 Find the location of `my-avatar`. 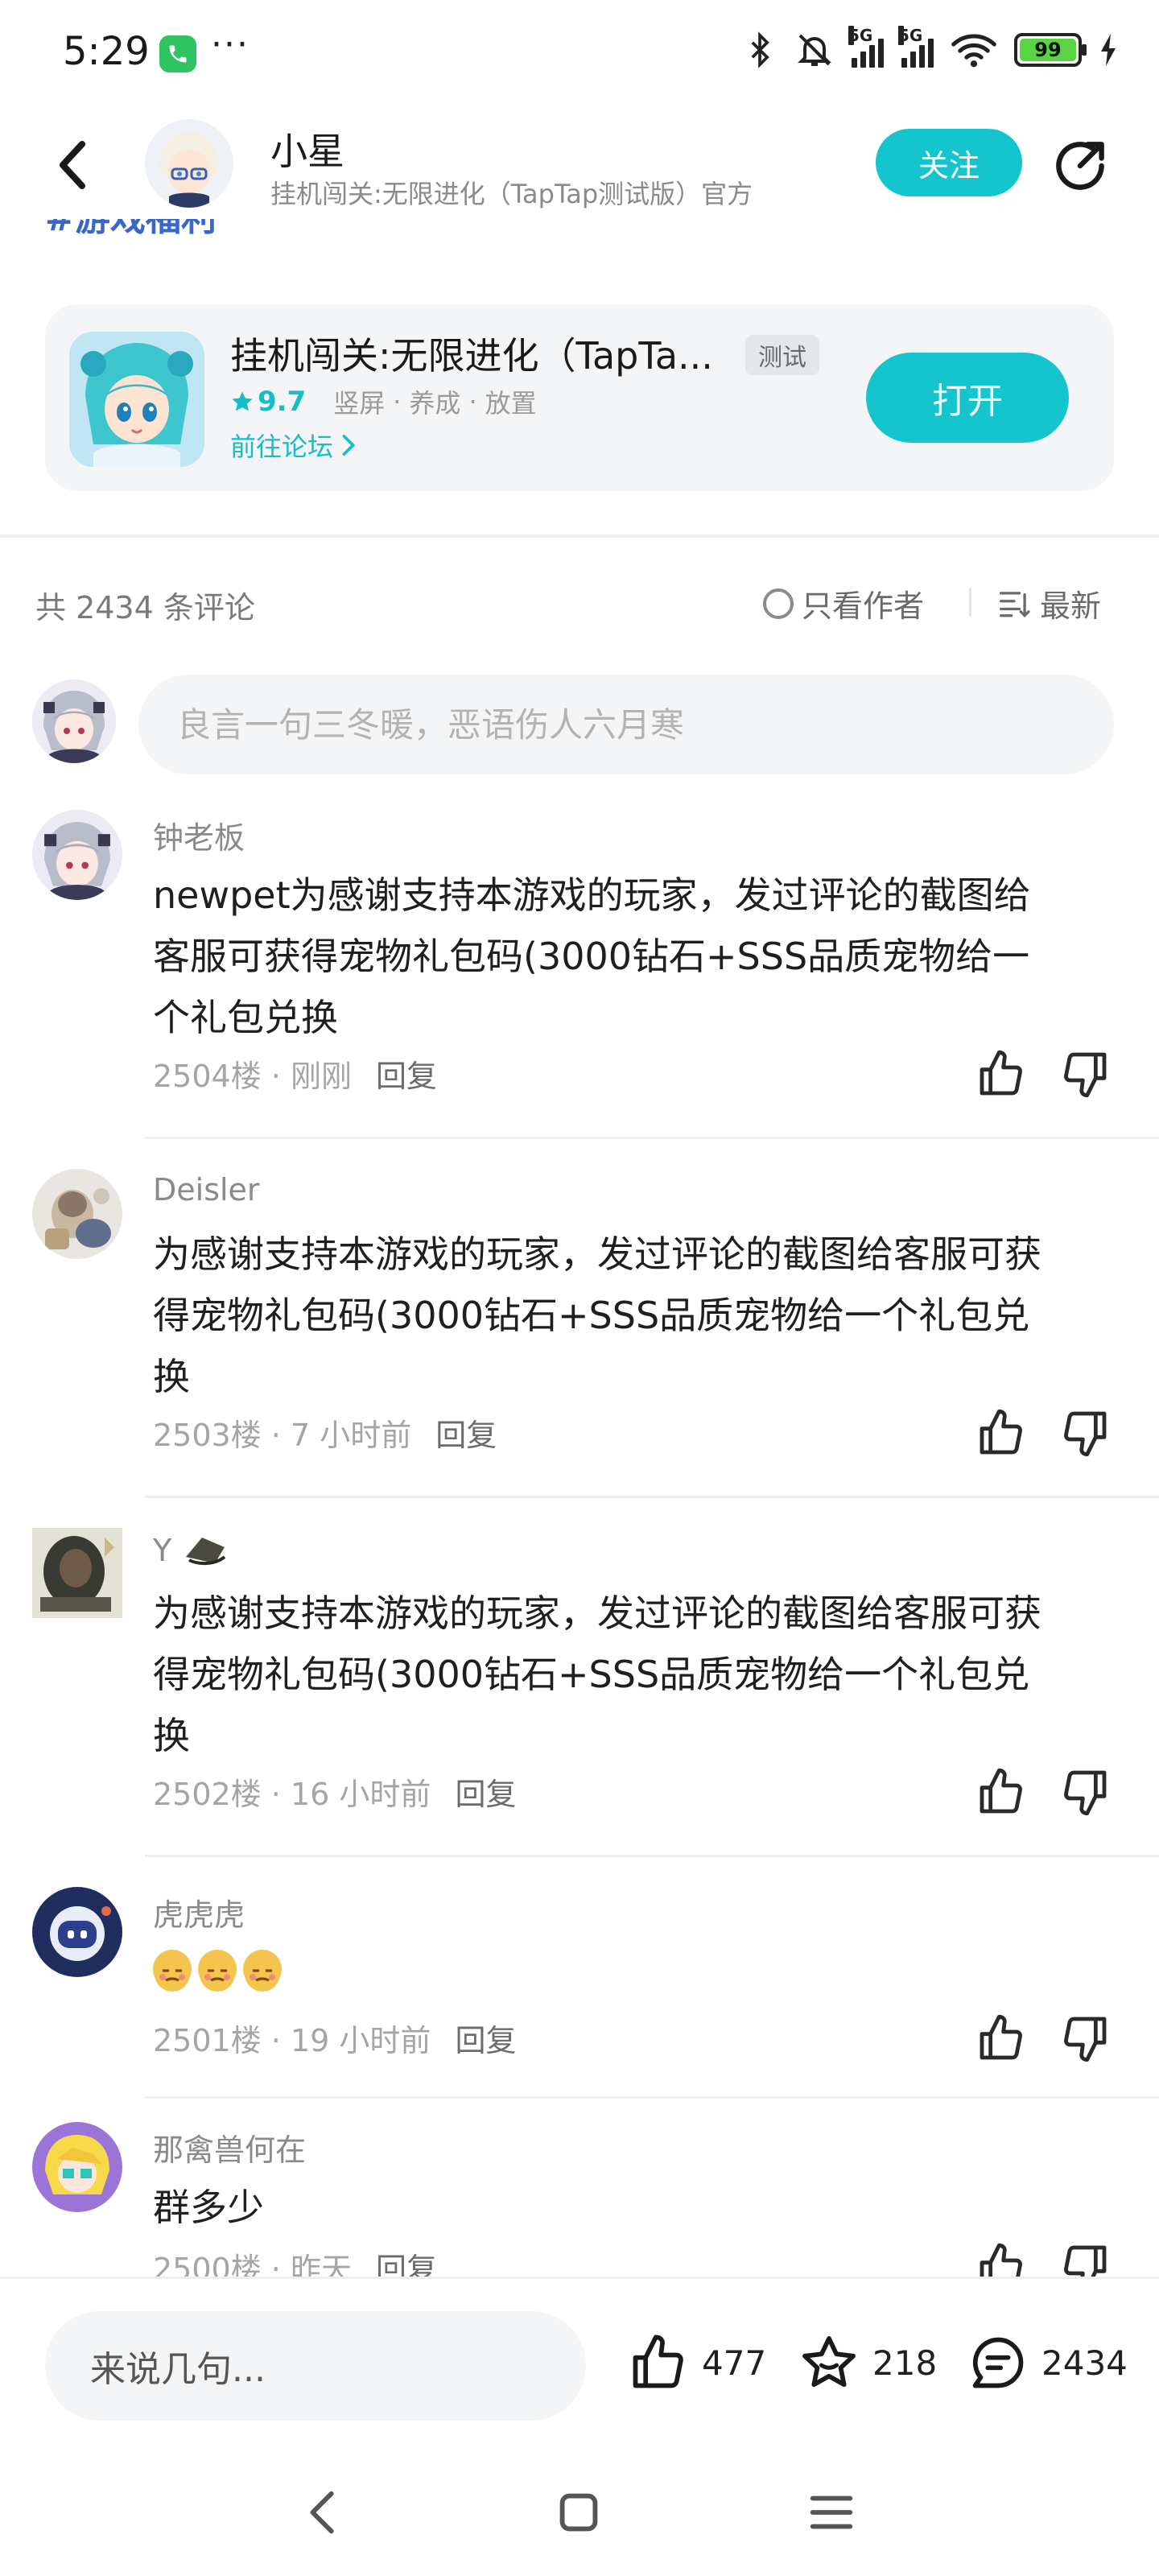

my-avatar is located at coordinates (74, 721).